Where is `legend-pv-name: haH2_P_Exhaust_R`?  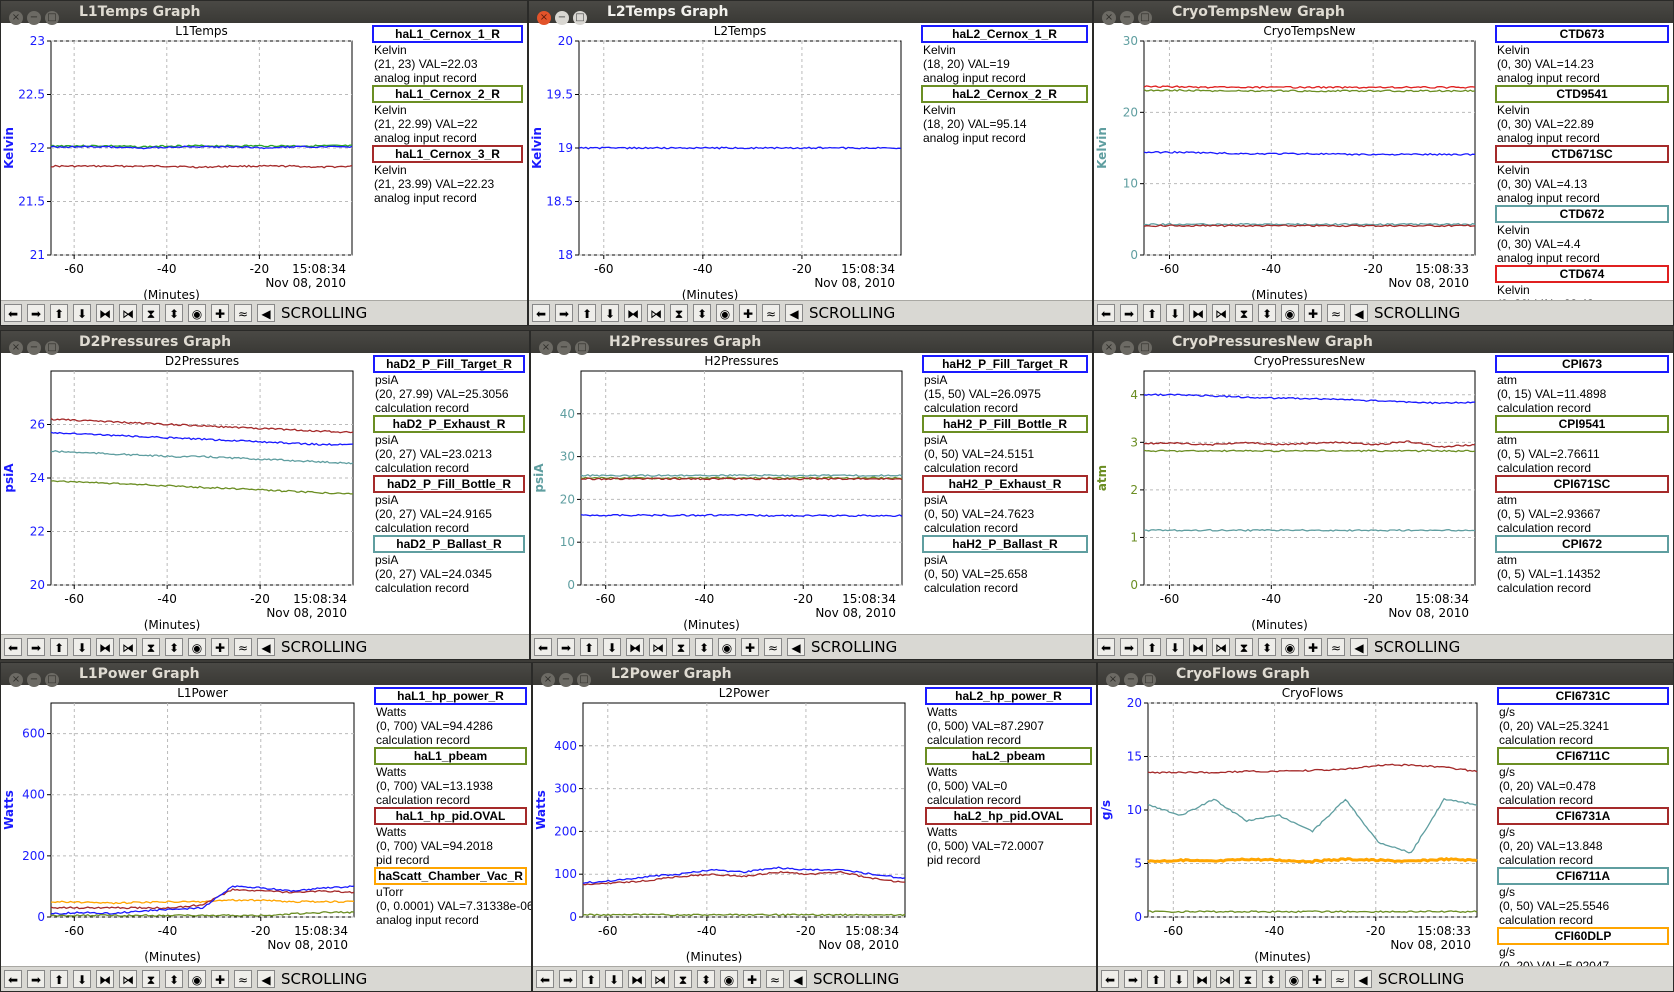 legend-pv-name: haH2_P_Exhaust_R is located at coordinates (1005, 484).